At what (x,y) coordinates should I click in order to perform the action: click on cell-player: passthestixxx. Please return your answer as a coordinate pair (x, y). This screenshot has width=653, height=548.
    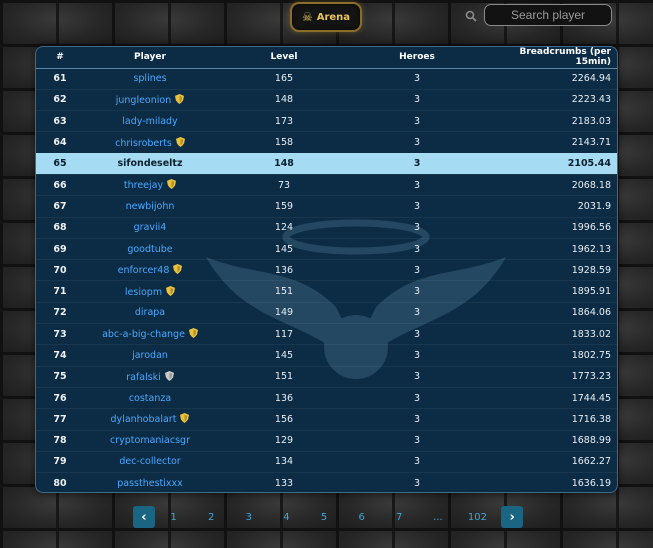
    Looking at the image, I should click on (150, 482).